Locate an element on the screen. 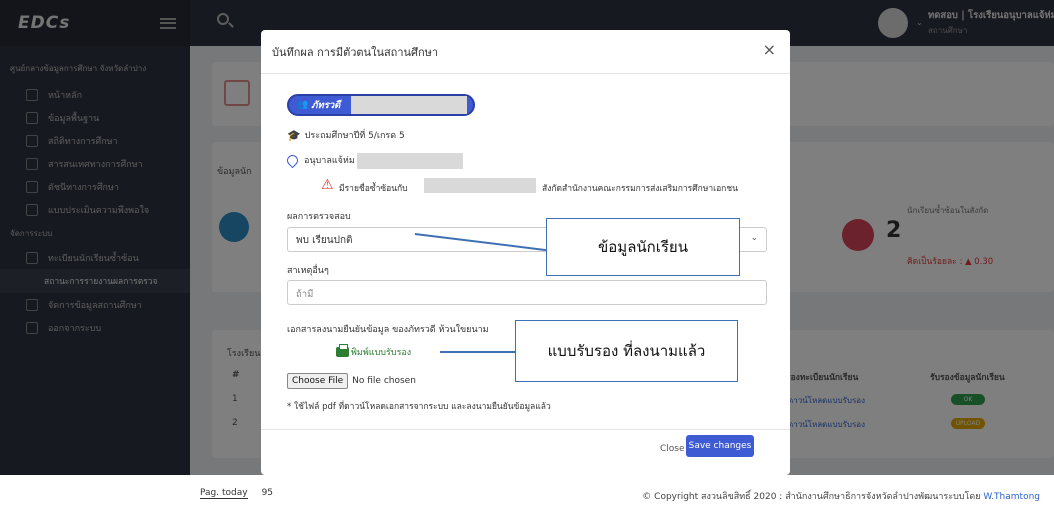  save-changes-button: Save changes is located at coordinates (720, 446).